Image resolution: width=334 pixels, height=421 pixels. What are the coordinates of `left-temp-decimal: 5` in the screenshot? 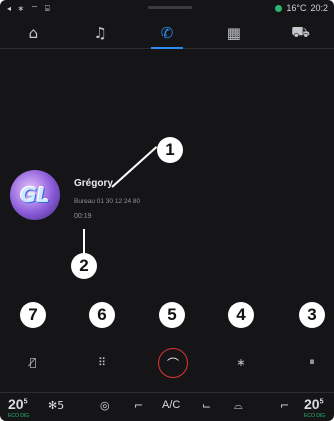 It's located at (25, 402).